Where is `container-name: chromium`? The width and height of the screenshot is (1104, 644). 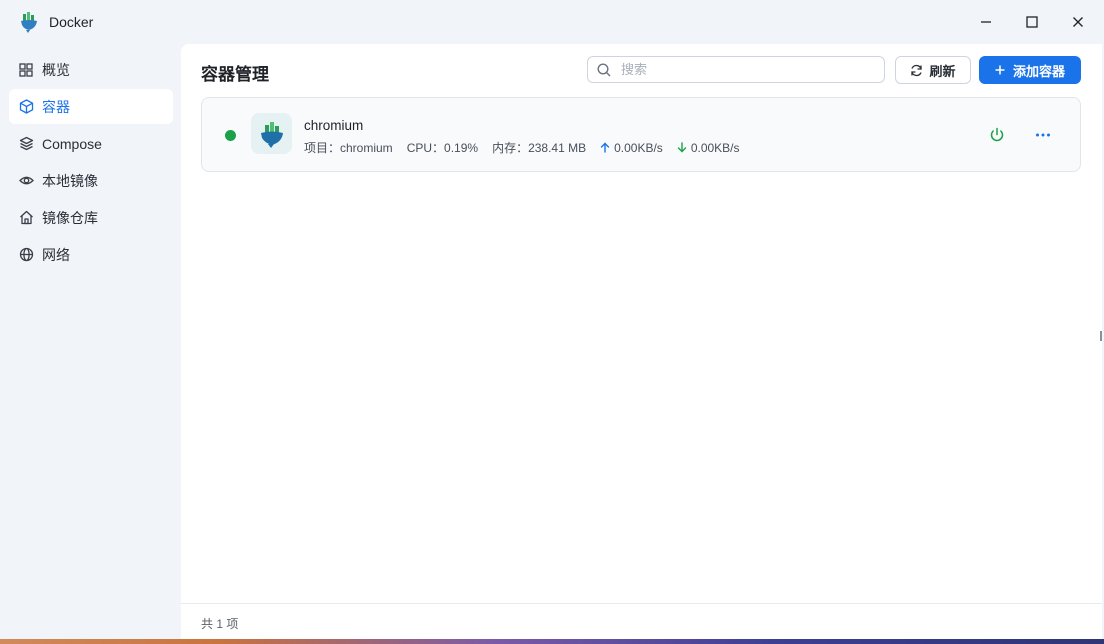
container-name: chromium is located at coordinates (334, 125).